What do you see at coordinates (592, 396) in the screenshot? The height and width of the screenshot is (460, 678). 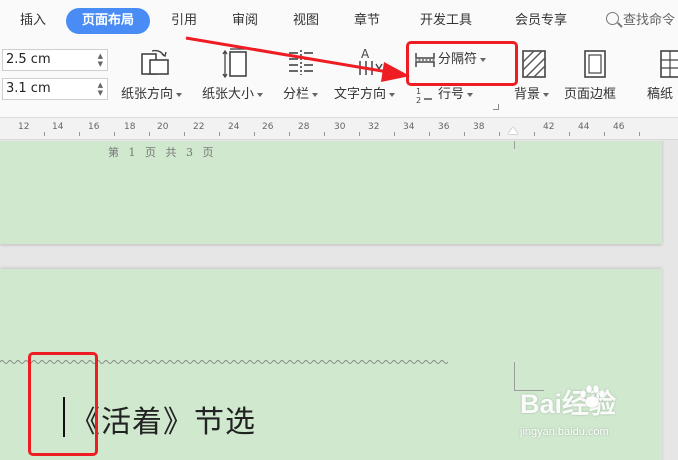 I see `paw-logo-icon` at bounding box center [592, 396].